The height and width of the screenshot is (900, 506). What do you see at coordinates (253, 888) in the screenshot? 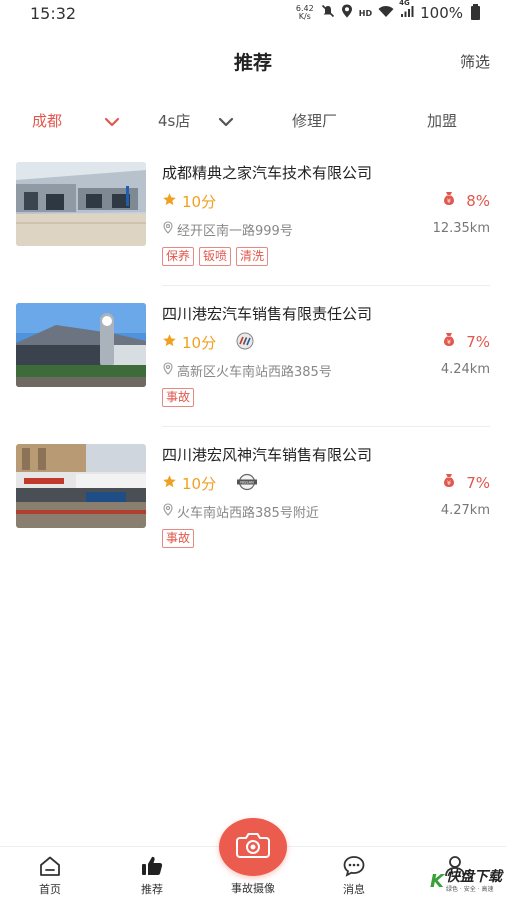
I see `accident-camera-label: 事故摄像` at bounding box center [253, 888].